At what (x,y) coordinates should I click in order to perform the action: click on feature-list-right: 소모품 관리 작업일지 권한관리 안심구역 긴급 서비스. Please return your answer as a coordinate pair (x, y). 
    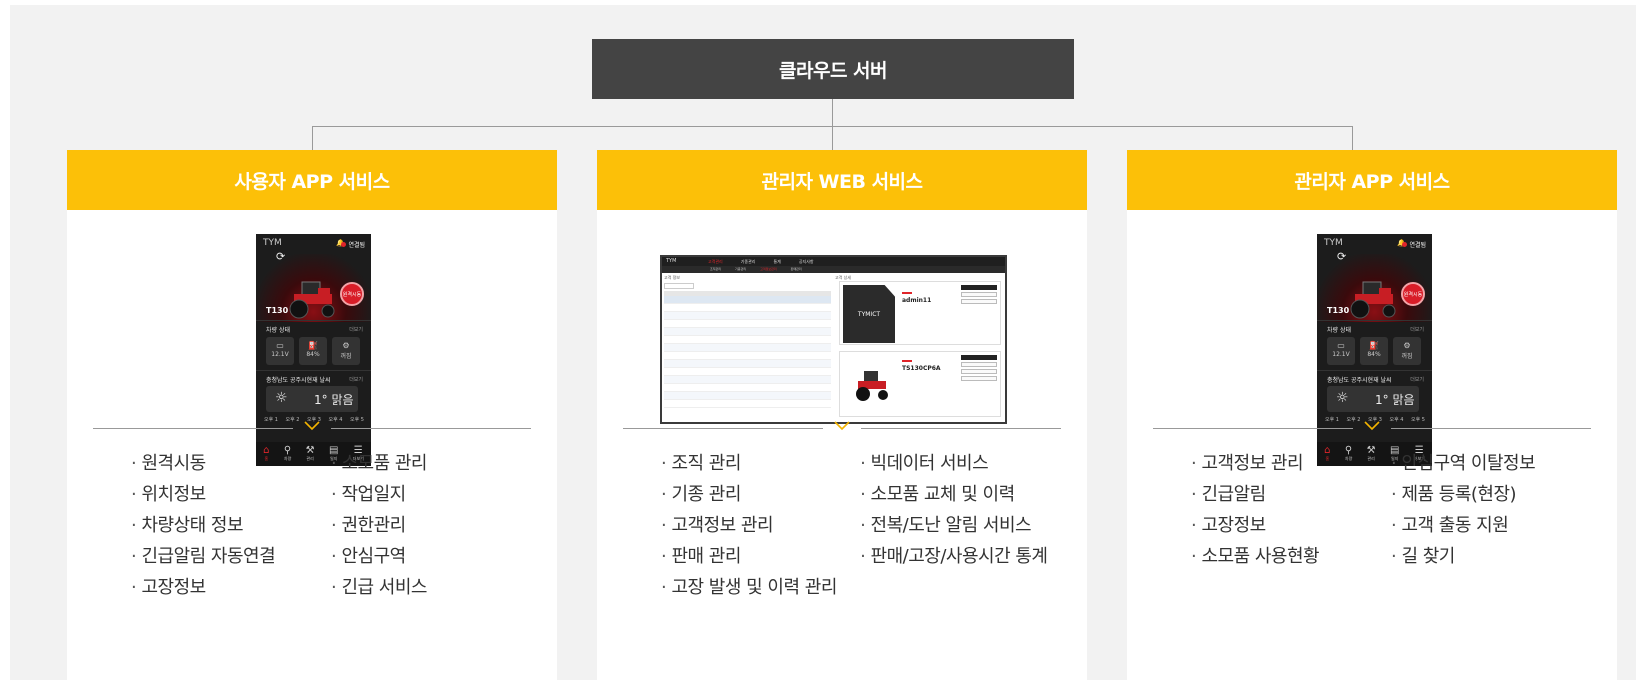
    Looking at the image, I should click on (431, 525).